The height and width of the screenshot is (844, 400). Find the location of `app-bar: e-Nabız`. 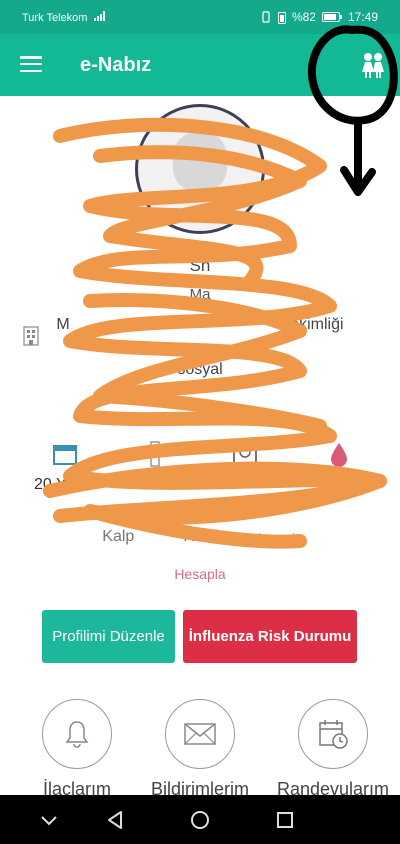

app-bar: e-Nabız is located at coordinates (200, 65).